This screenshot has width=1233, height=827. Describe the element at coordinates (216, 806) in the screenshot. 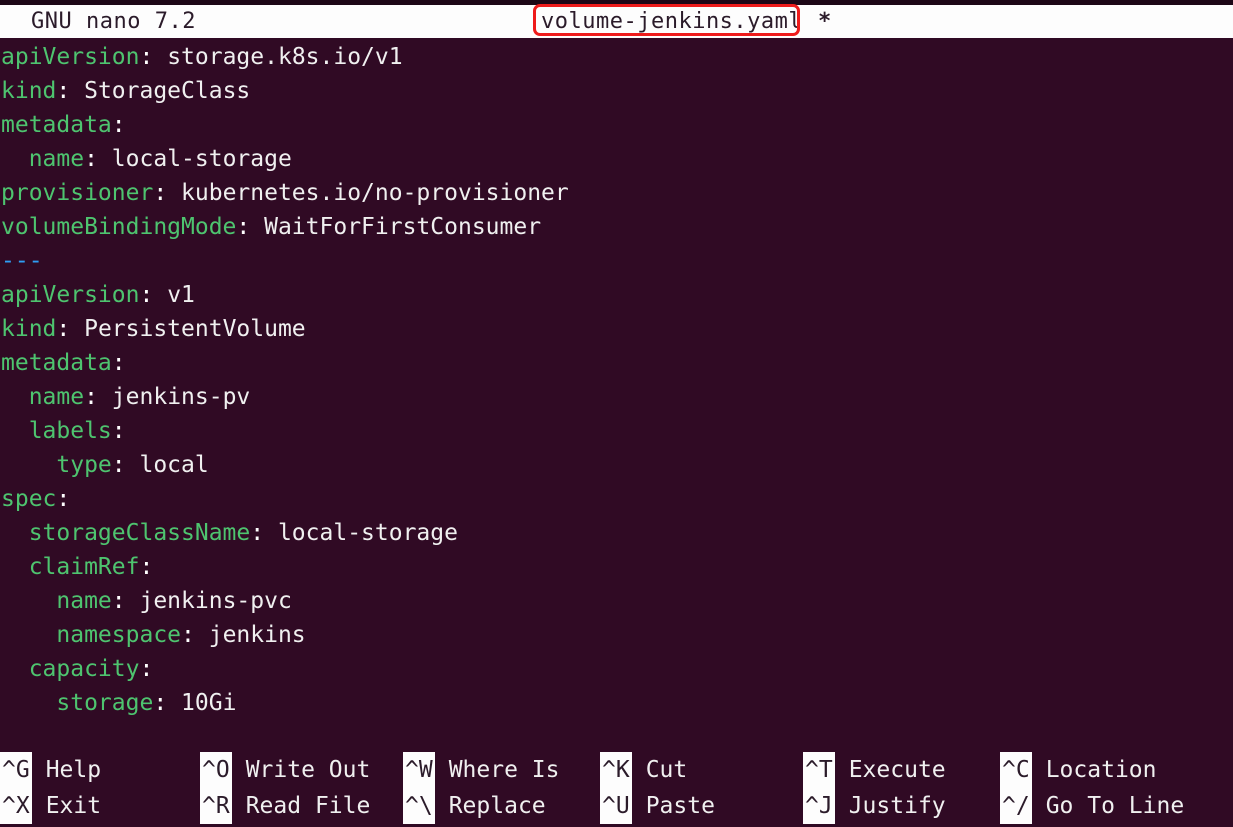

I see `shortcut-key: ^R` at that location.